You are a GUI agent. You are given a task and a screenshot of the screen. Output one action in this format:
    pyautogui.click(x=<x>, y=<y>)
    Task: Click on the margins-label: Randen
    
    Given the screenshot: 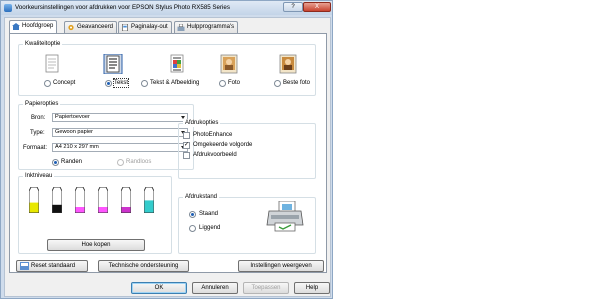 What is the action you would take?
    pyautogui.click(x=72, y=162)
    